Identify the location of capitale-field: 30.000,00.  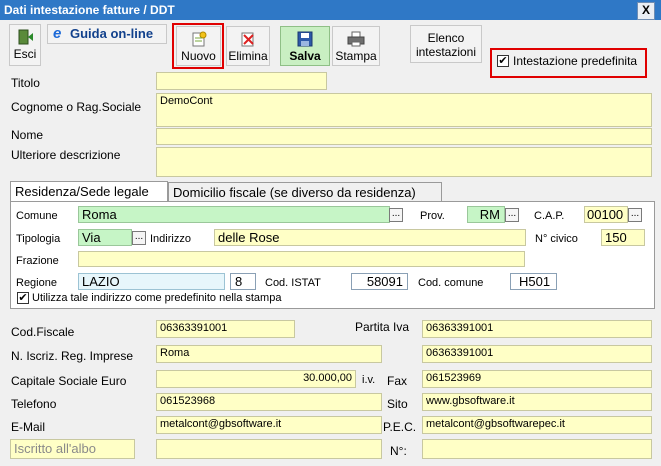
(256, 379).